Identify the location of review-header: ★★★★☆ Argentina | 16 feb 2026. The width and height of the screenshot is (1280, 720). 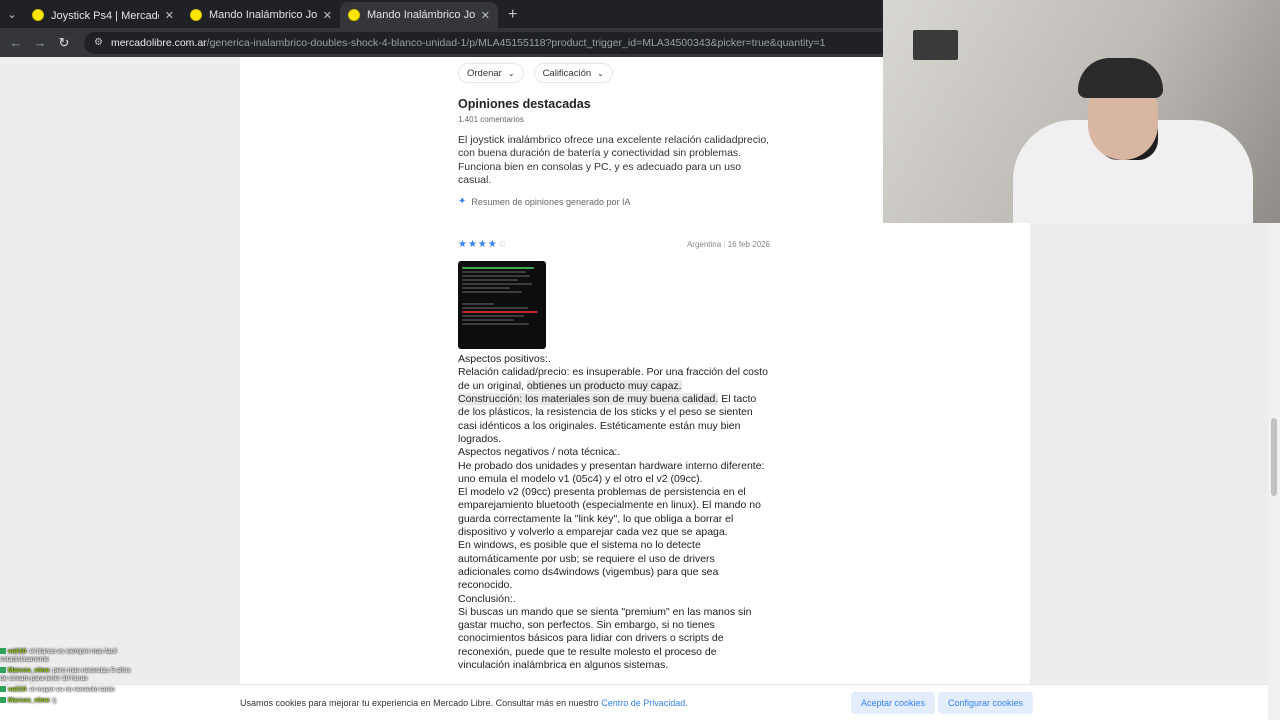
(614, 244).